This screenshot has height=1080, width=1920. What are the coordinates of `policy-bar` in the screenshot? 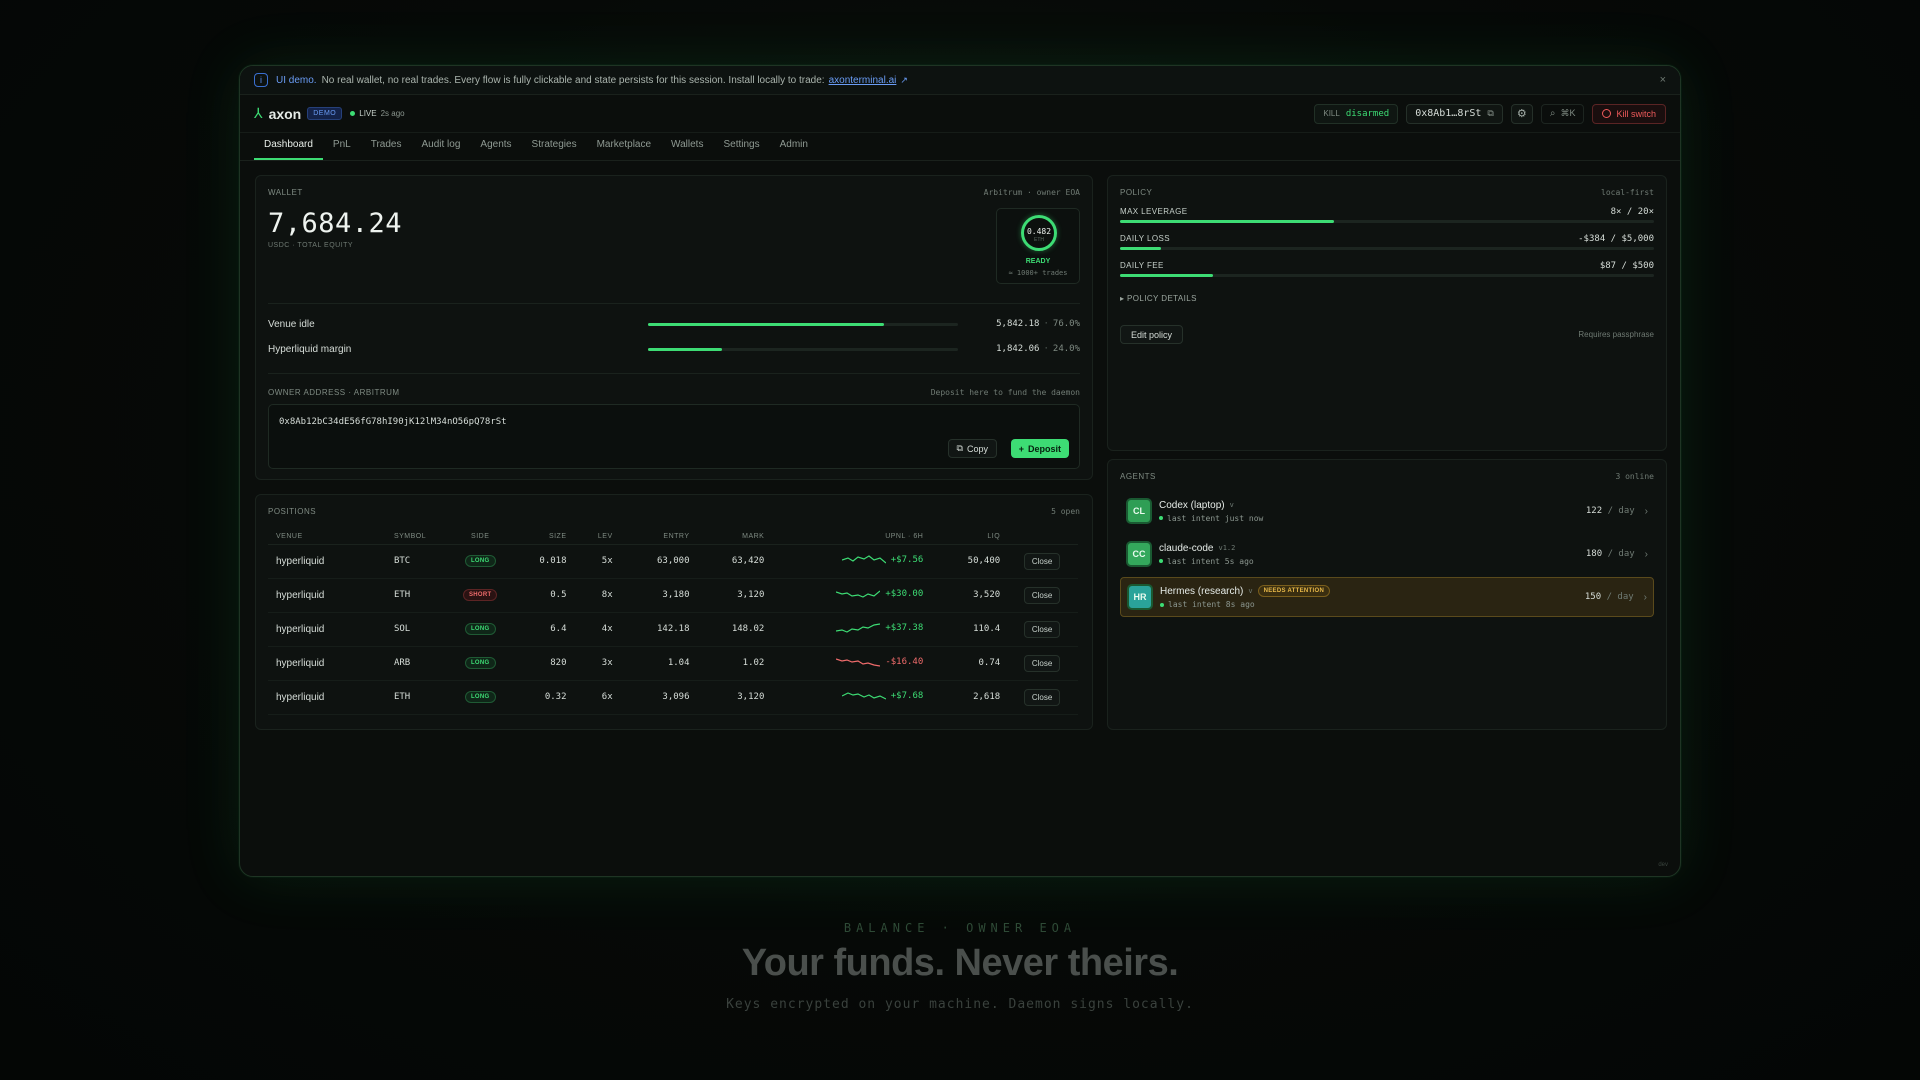 It's located at (1387, 221).